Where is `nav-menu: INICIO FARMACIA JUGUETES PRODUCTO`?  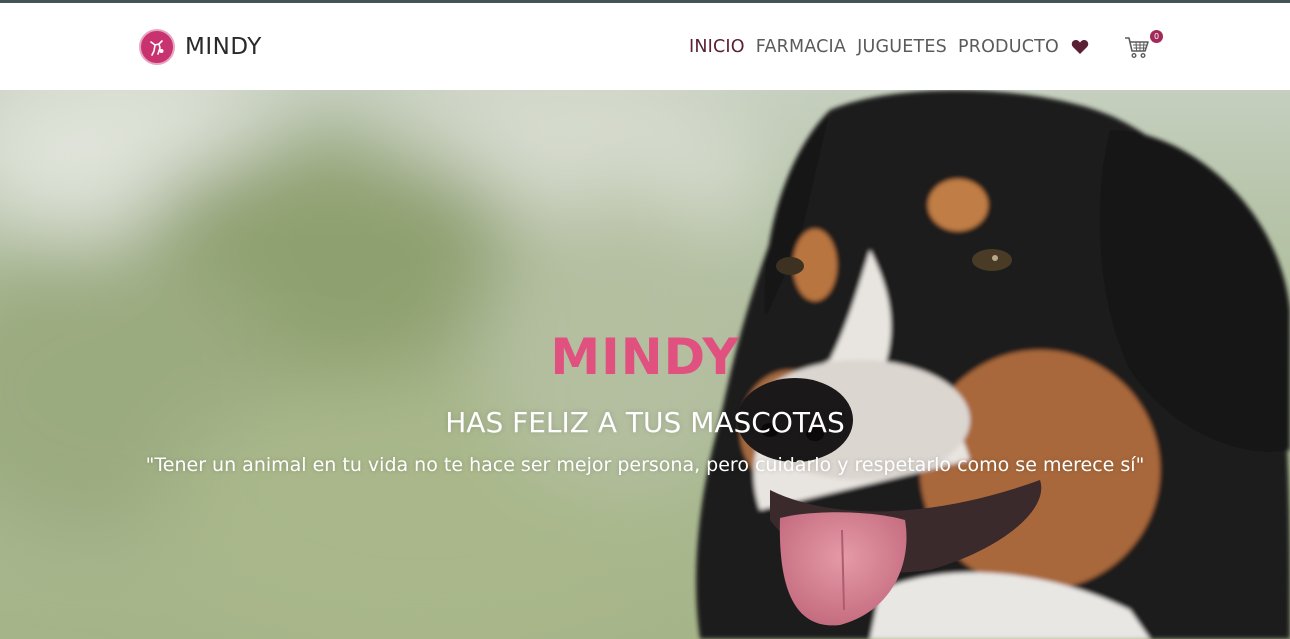
nav-menu: INICIO FARMACIA JUGUETES PRODUCTO is located at coordinates (889, 47).